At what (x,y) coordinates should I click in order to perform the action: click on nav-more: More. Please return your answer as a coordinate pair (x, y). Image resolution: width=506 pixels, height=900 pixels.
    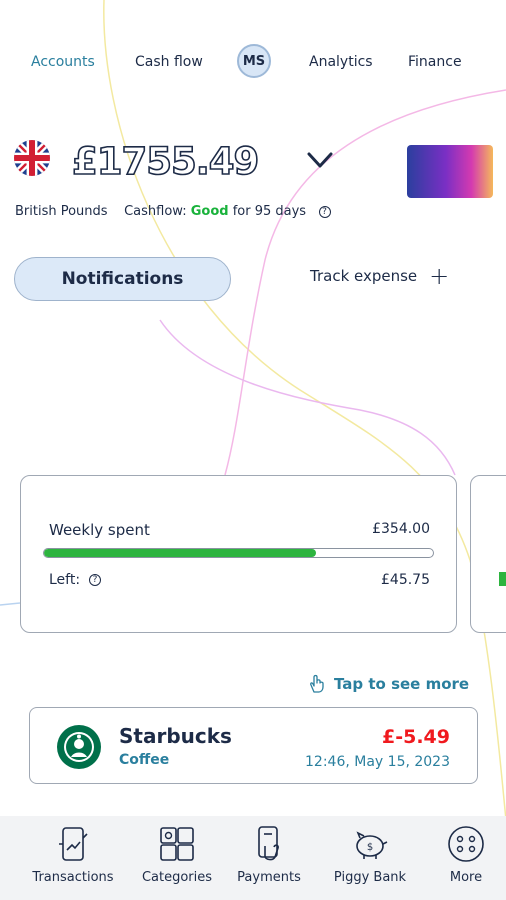
    Looking at the image, I should click on (466, 854).